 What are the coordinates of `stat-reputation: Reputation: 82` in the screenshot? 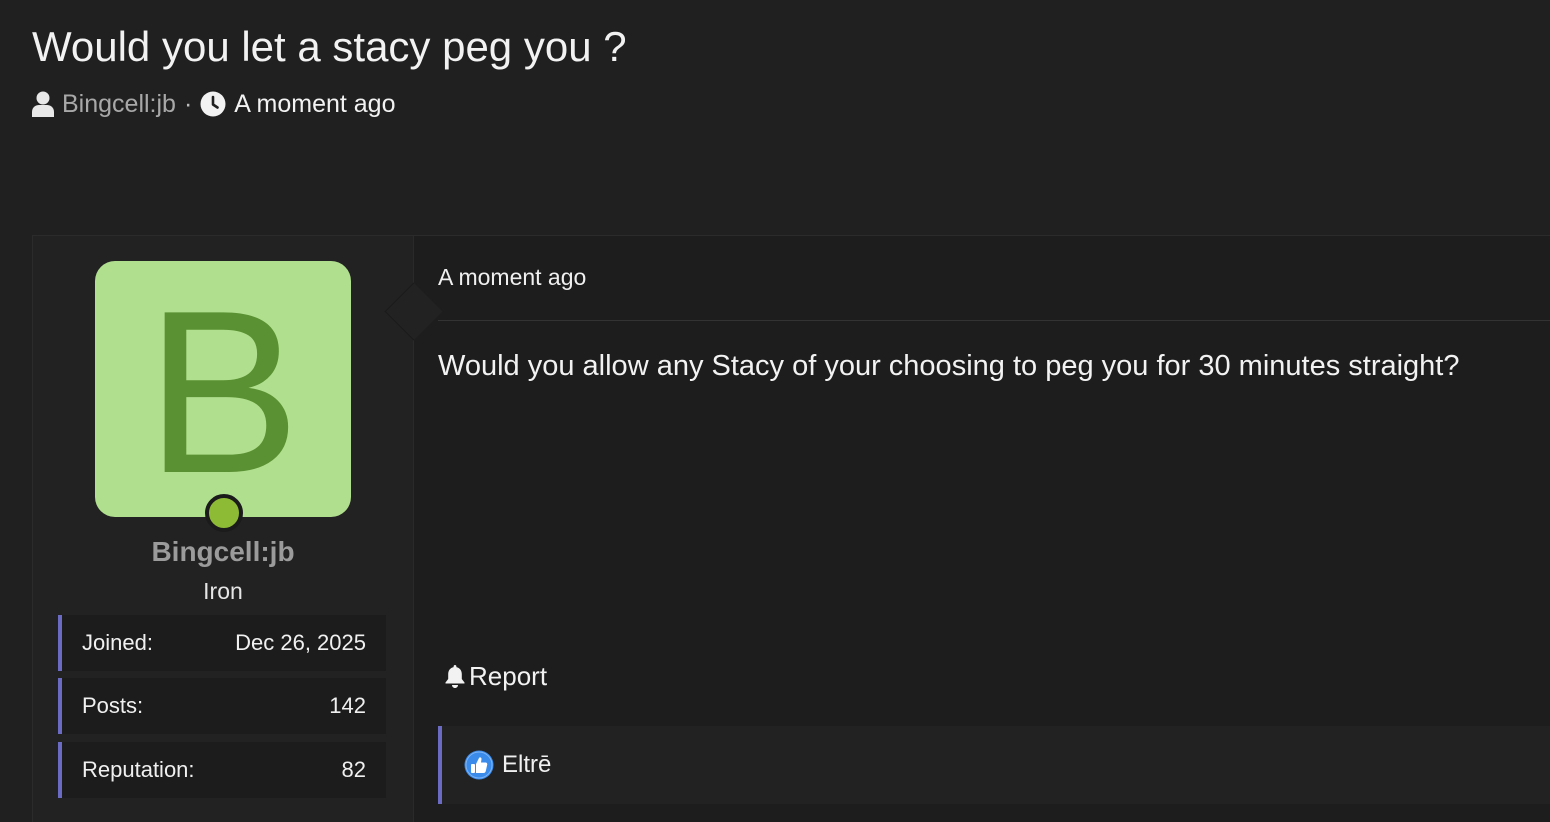 It's located at (222, 770).